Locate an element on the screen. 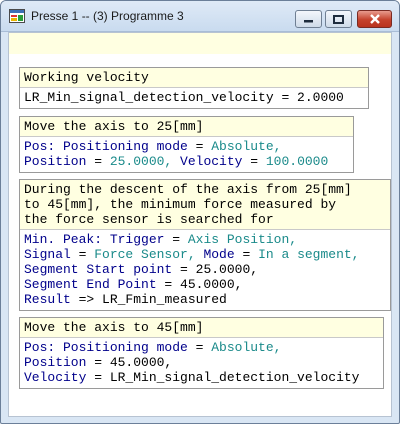 This screenshot has height=424, width=400. param-name: Min. Peak: Trigger is located at coordinates (94, 239).